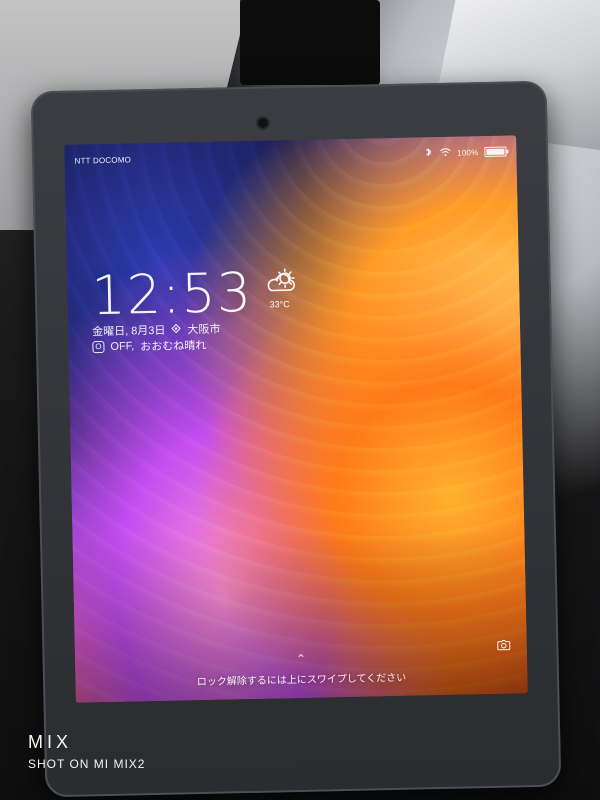 The width and height of the screenshot is (600, 800). What do you see at coordinates (301, 669) in the screenshot?
I see `unlock-area: ⌃ ロック解除するには上にスワイプしてください` at bounding box center [301, 669].